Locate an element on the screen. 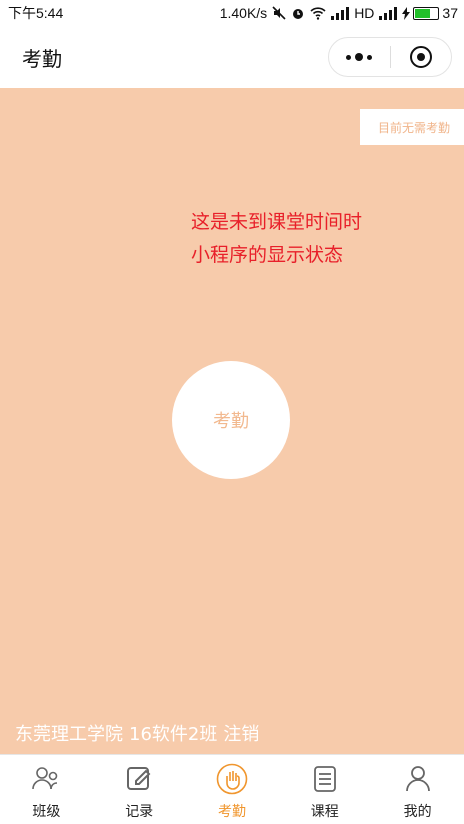 This screenshot has width=464, height=824. tab-class-label: 班级 is located at coordinates (46, 812).